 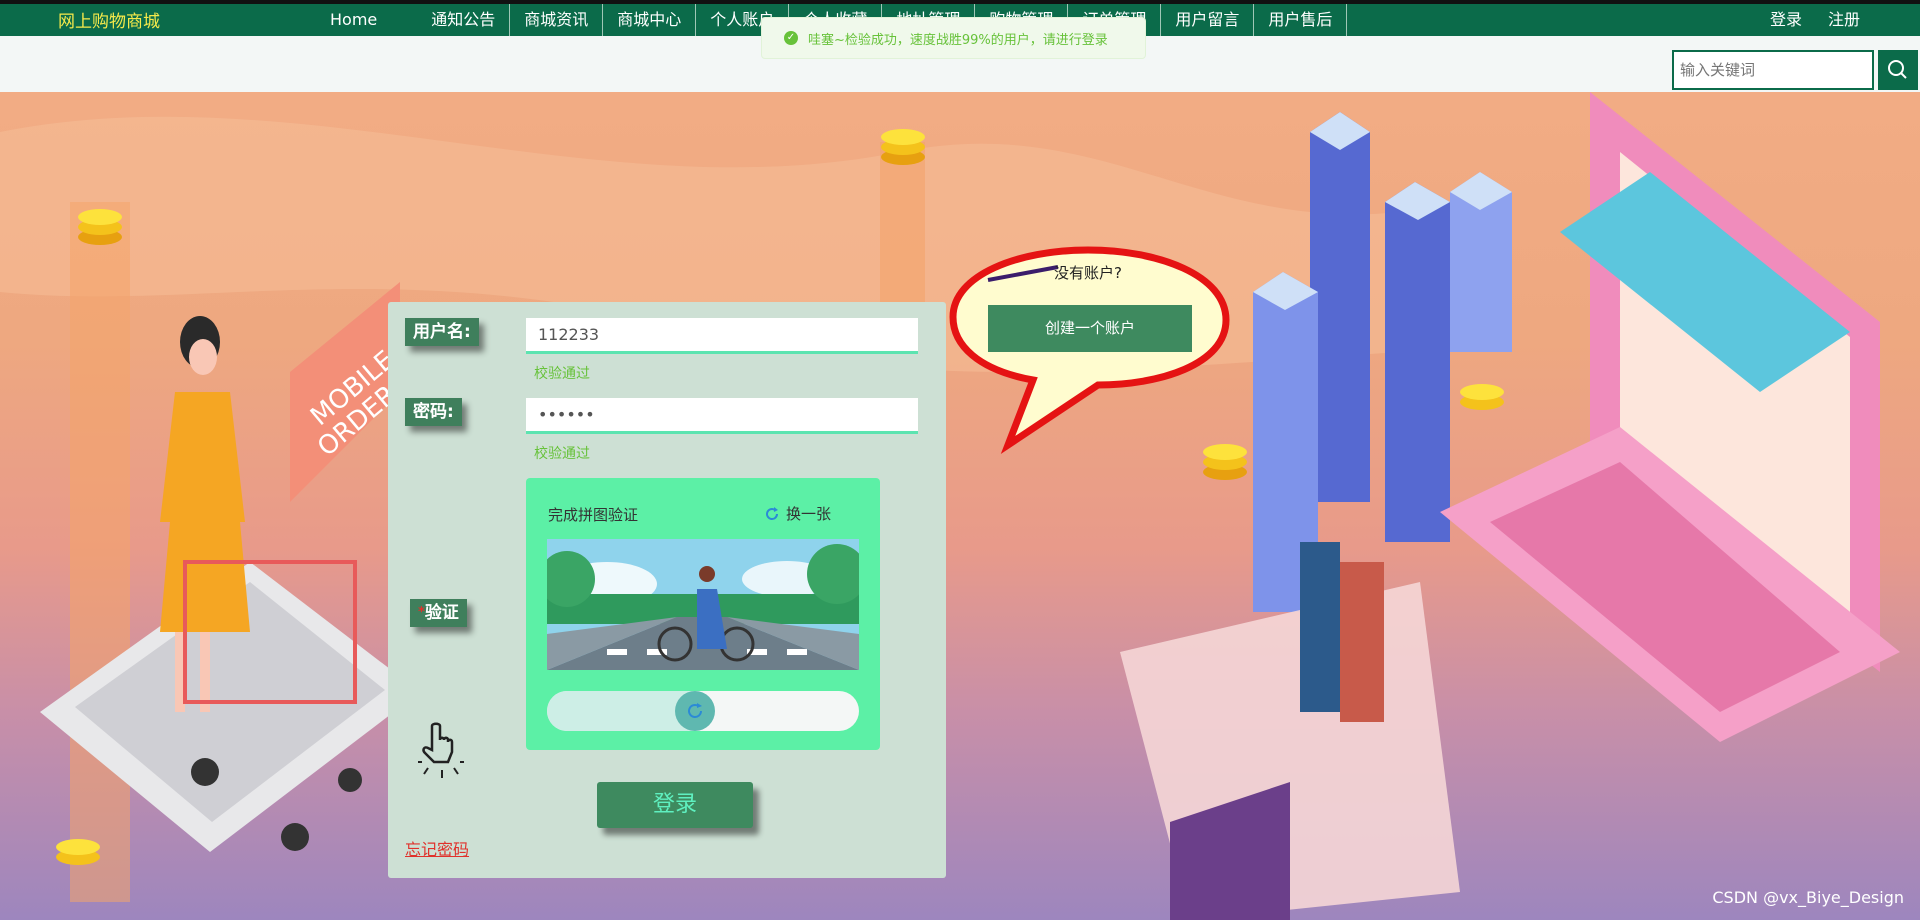 I want to click on nav-item-messages: 用户留言, so click(x=1208, y=20).